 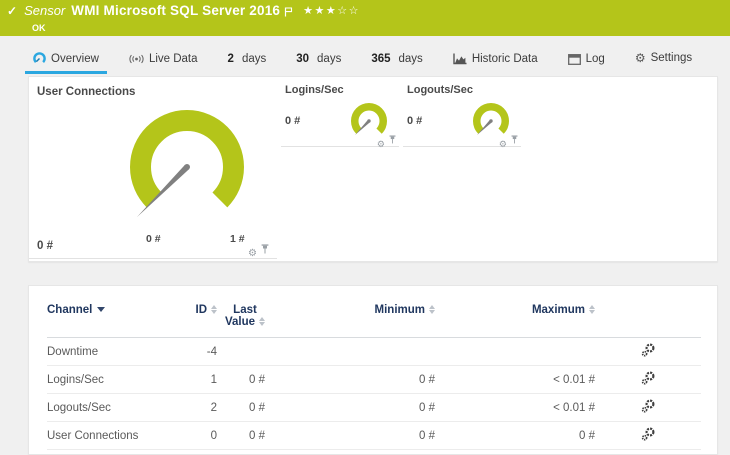 I want to click on channel-name: Downtime, so click(x=112, y=351).